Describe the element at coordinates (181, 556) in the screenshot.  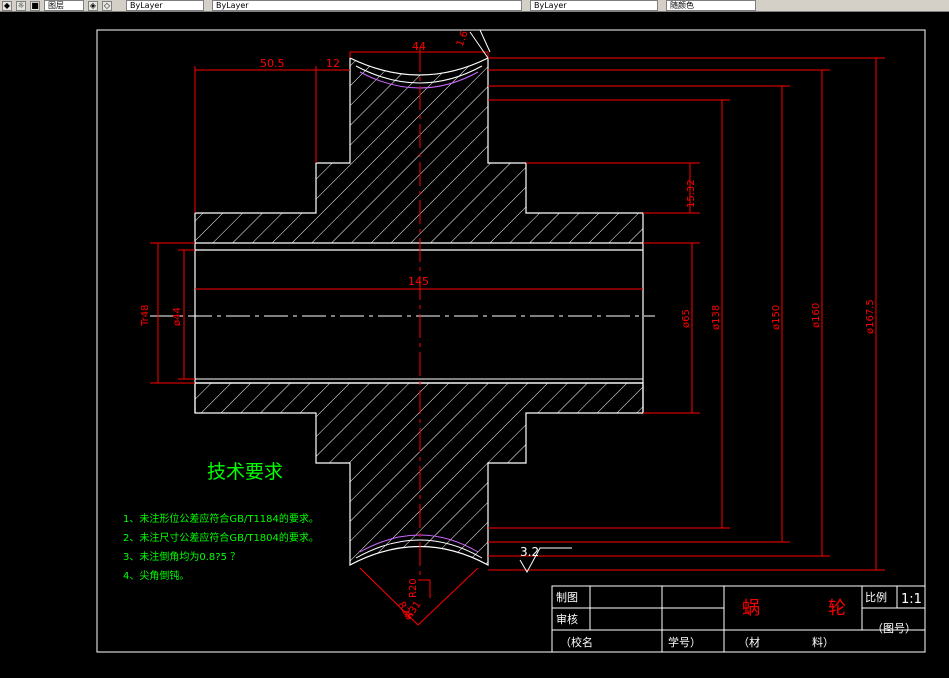
I see `tech-requirement-3: 3、未注倒角均为0.8?5 ？` at that location.